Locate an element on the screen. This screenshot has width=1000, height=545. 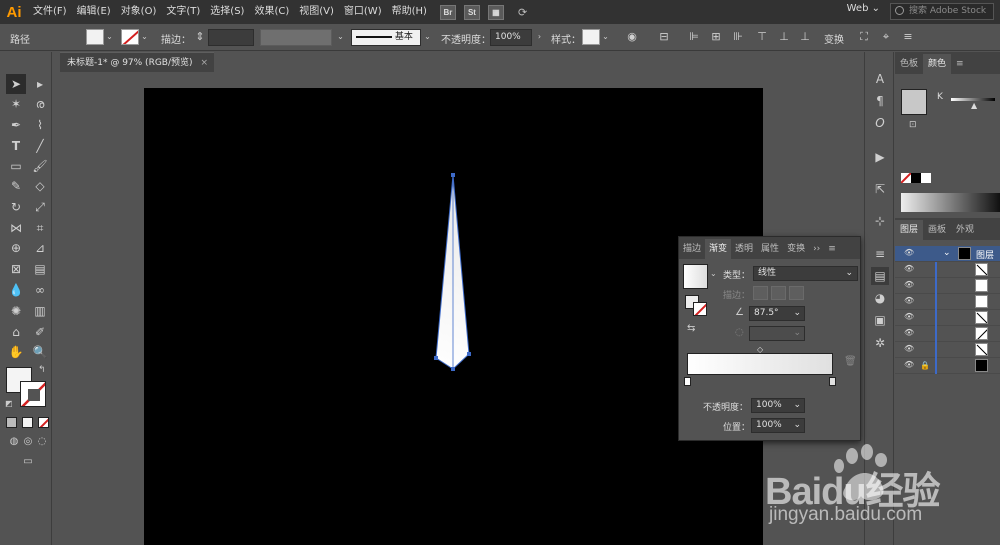
tab-transform: 变换 is located at coordinates (796, 249).